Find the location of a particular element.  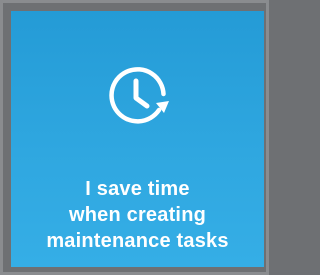

caption-line: when creating is located at coordinates (137, 215).